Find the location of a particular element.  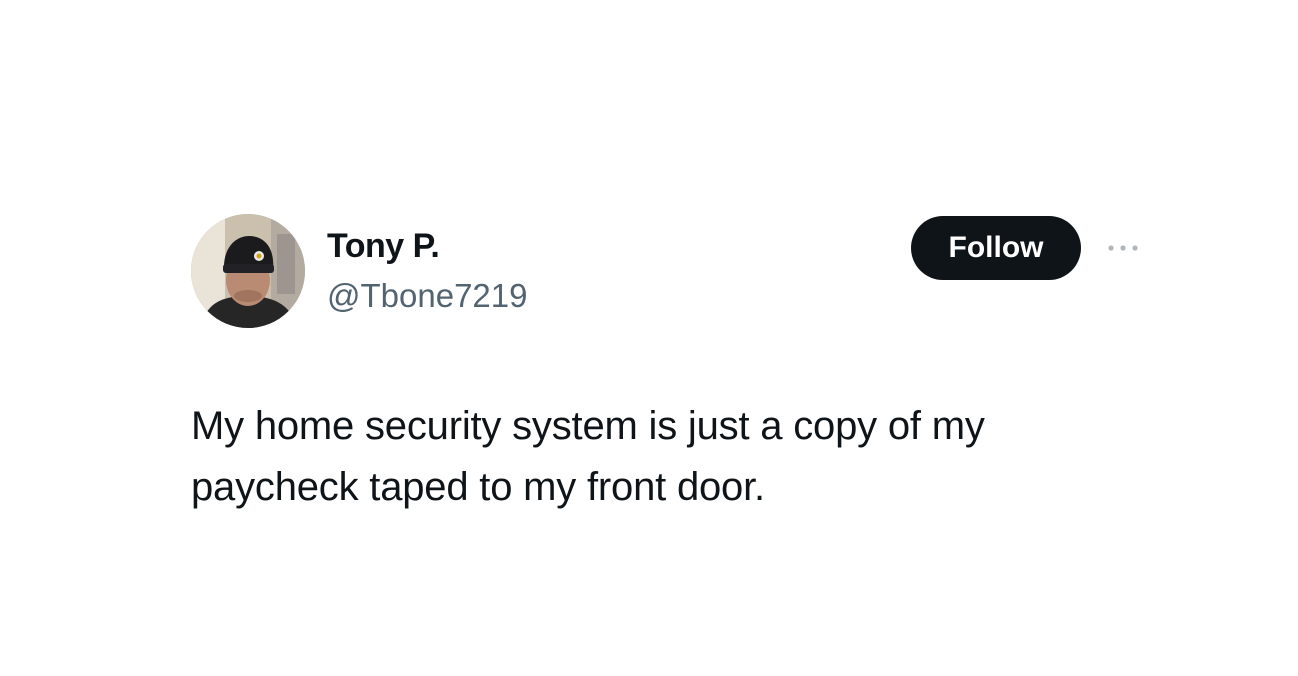

more-options-button is located at coordinates (1123, 248).